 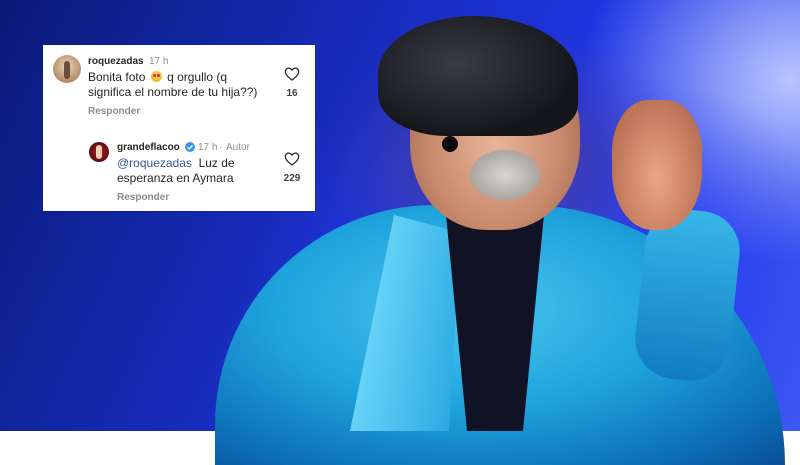 What do you see at coordinates (292, 74) in the screenshot?
I see `like-heart-icon` at bounding box center [292, 74].